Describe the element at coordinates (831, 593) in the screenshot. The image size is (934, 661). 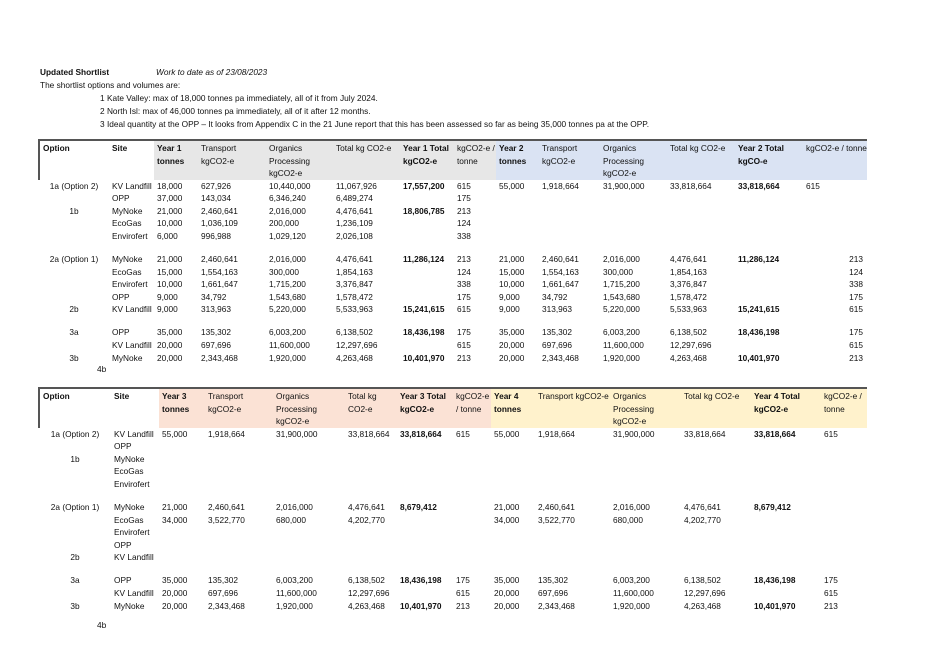
I see `value-cell: 615` at that location.